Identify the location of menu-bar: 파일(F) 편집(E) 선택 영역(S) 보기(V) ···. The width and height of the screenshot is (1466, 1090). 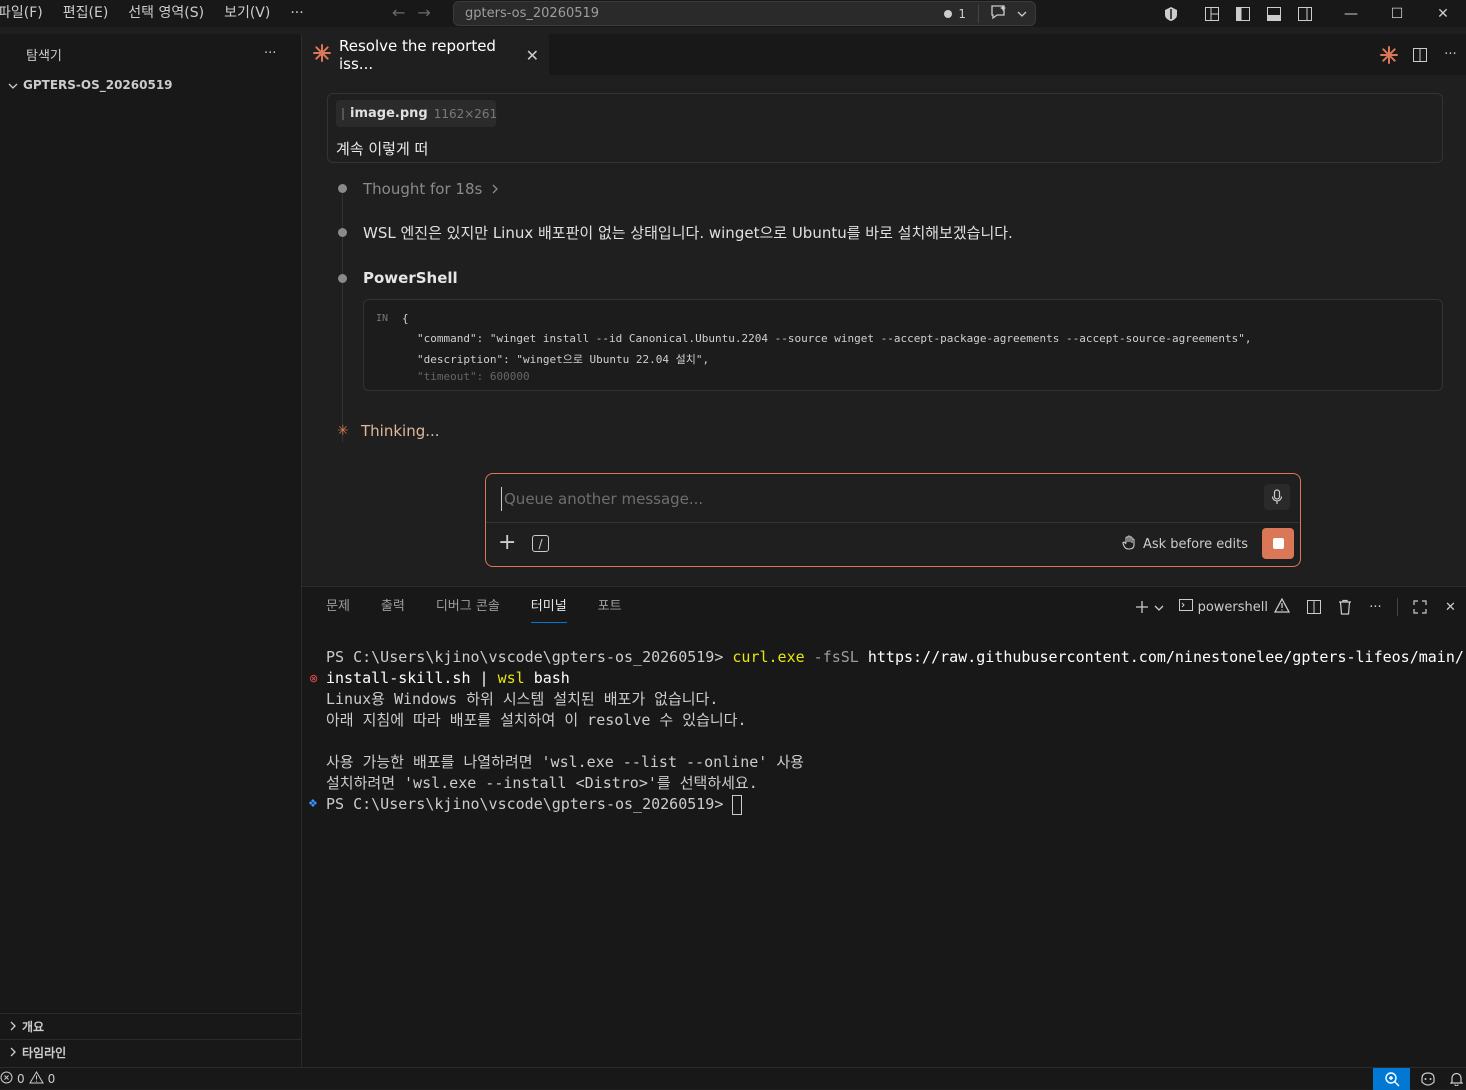
(157, 13).